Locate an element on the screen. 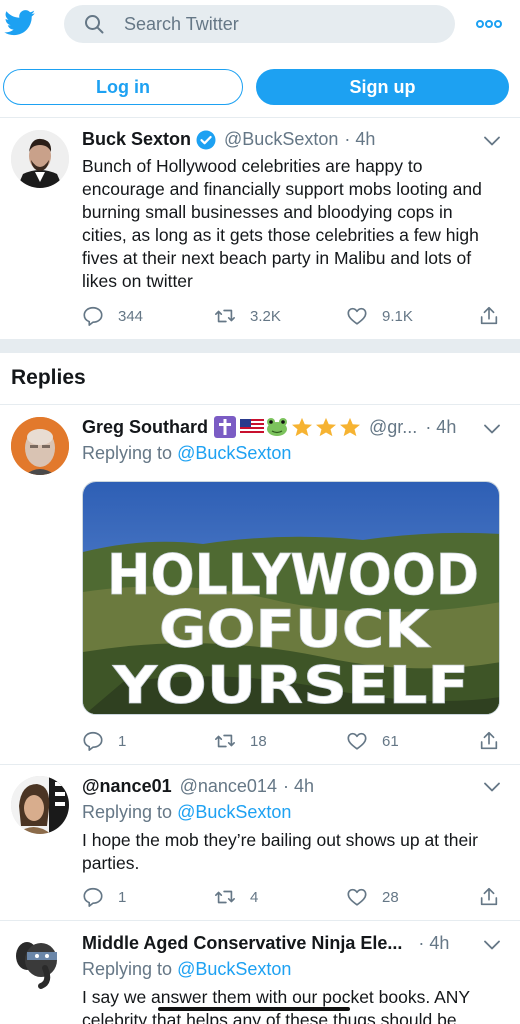 Image resolution: width=520 pixels, height=1024 pixels. retweet-button: 3.2K is located at coordinates (247, 316).